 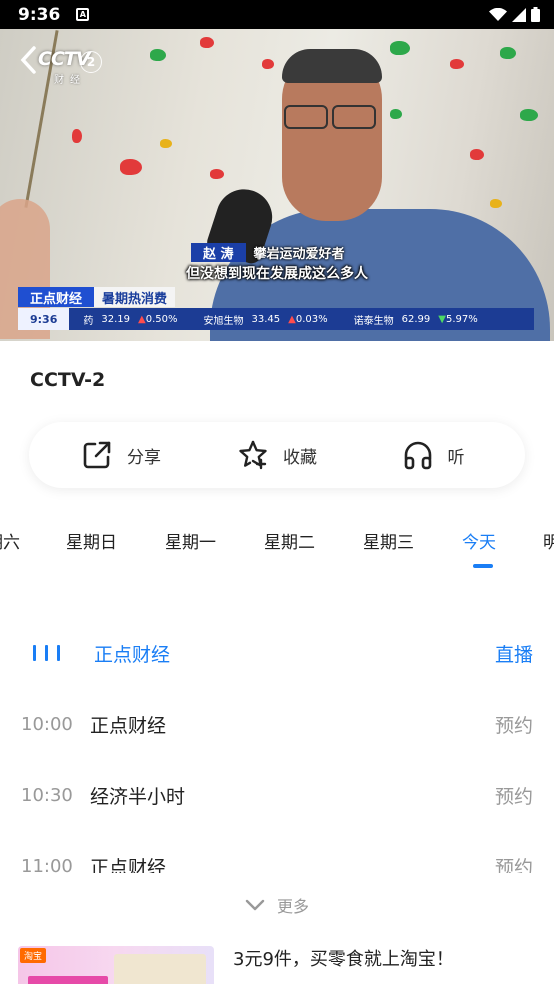 I want to click on lower-third-program: 正点财经, so click(x=56, y=297).